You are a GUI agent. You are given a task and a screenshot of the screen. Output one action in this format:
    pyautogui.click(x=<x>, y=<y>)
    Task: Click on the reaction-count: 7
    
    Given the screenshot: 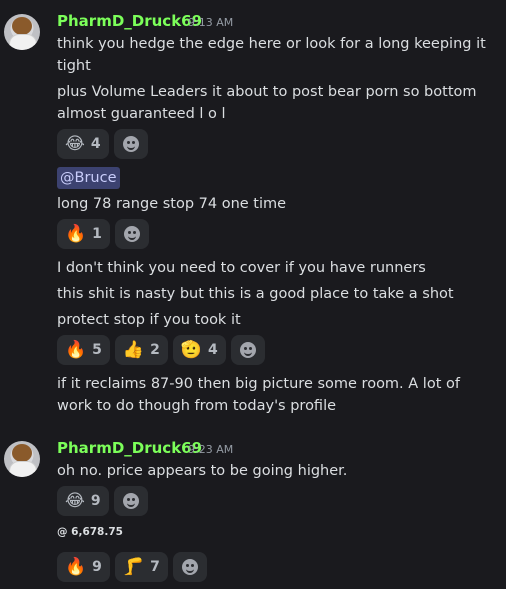 What is the action you would take?
    pyautogui.click(x=155, y=567)
    